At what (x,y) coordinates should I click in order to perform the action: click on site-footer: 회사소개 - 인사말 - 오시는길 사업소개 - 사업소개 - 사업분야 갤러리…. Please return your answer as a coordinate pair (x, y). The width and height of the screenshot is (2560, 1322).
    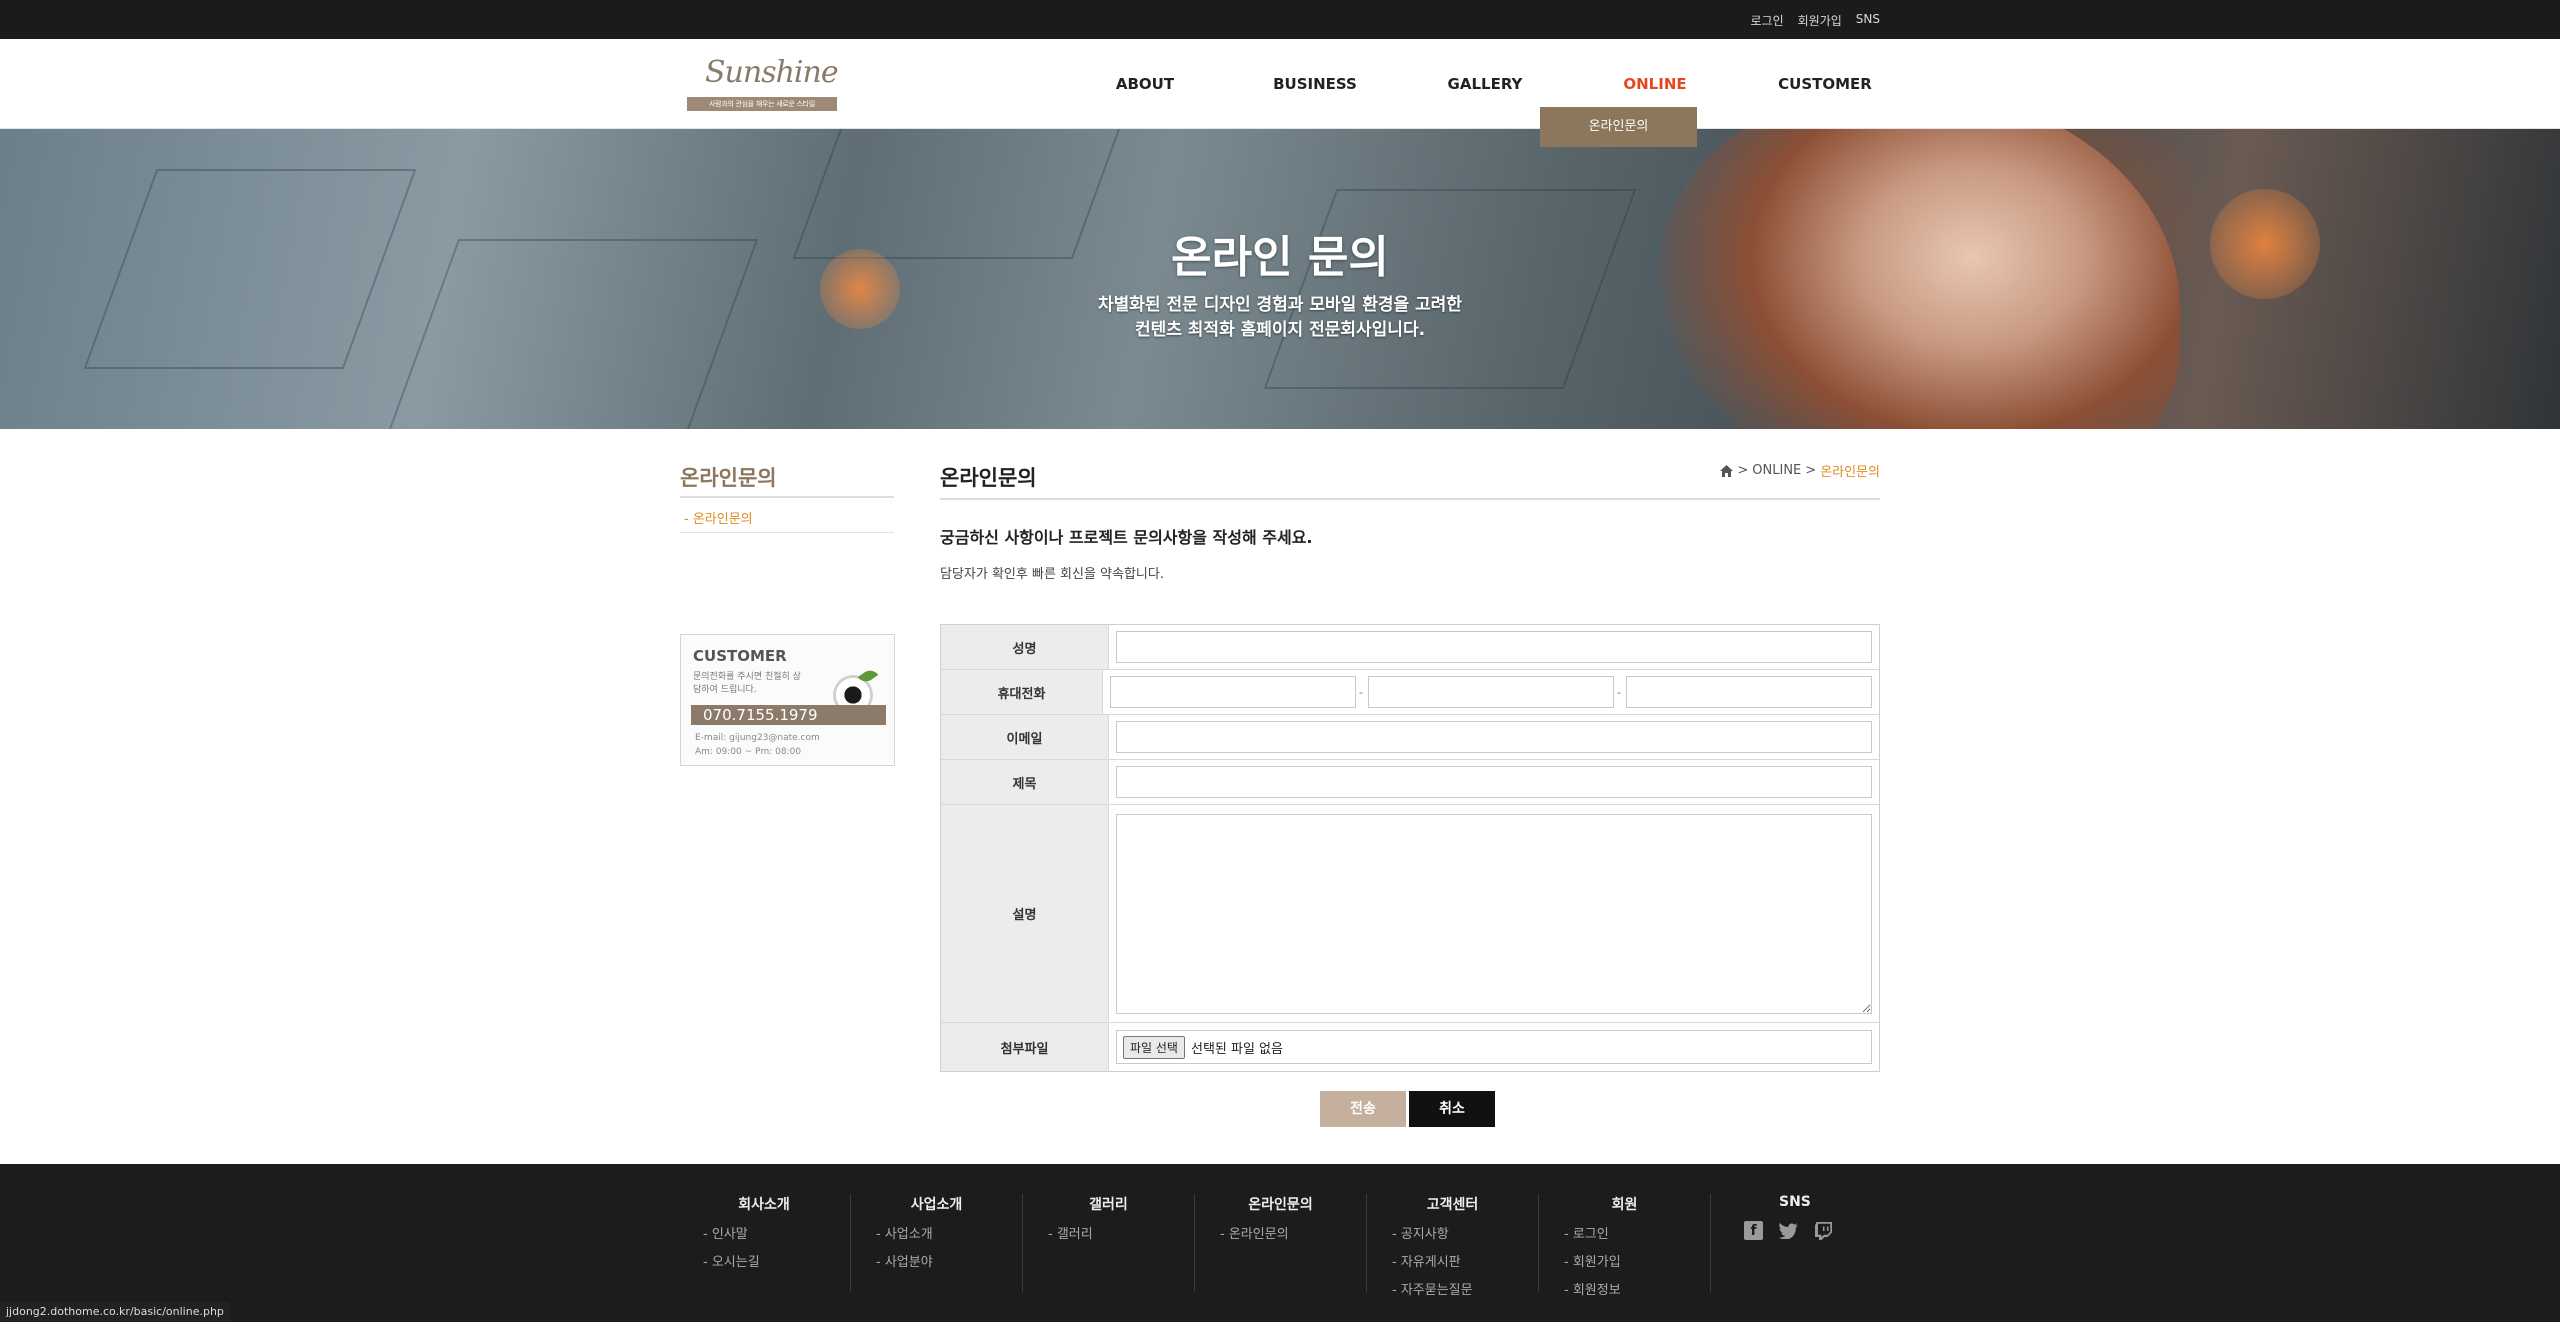
    Looking at the image, I should click on (1280, 1243).